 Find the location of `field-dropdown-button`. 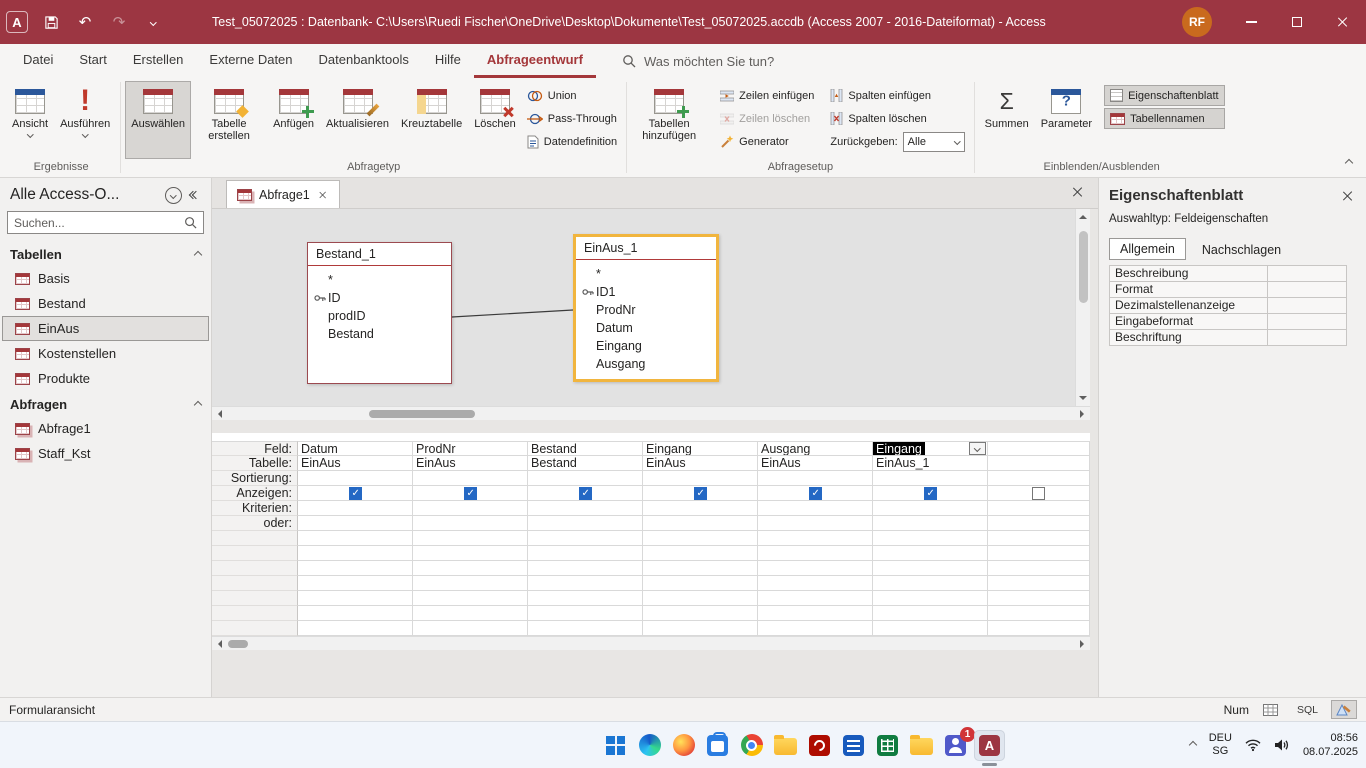

field-dropdown-button is located at coordinates (977, 448).